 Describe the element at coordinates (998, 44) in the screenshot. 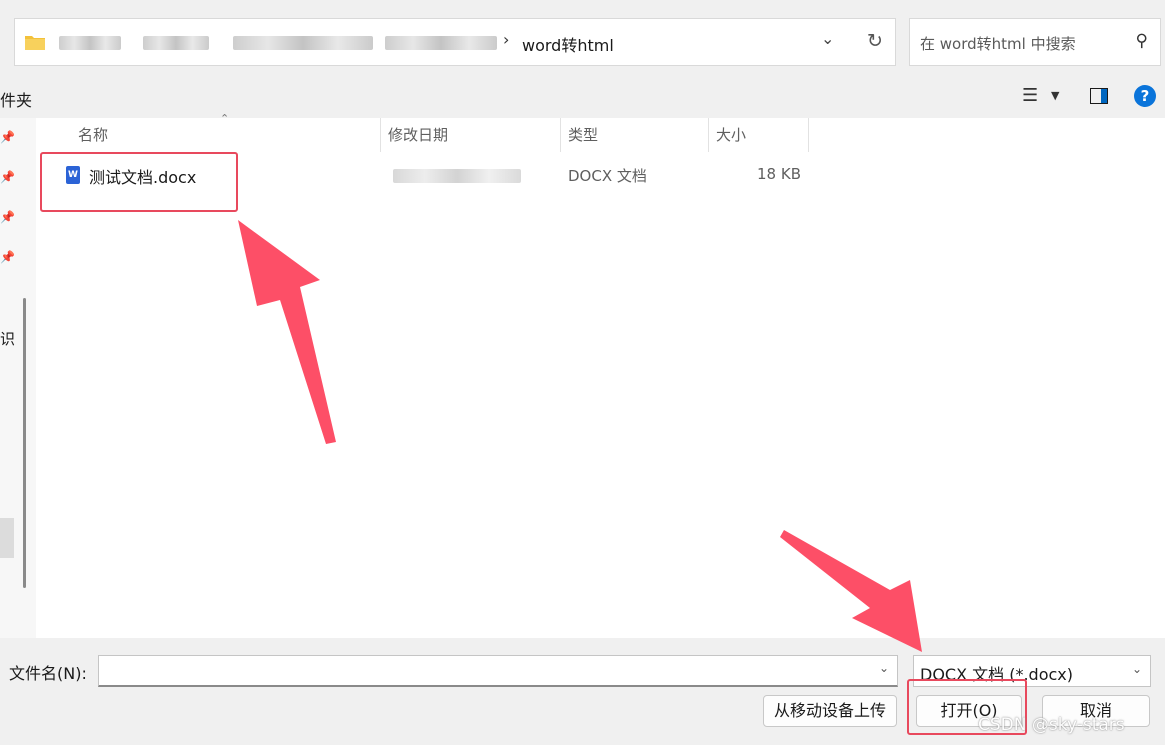

I see `search-placeholder: 在 word转html 中搜索` at that location.